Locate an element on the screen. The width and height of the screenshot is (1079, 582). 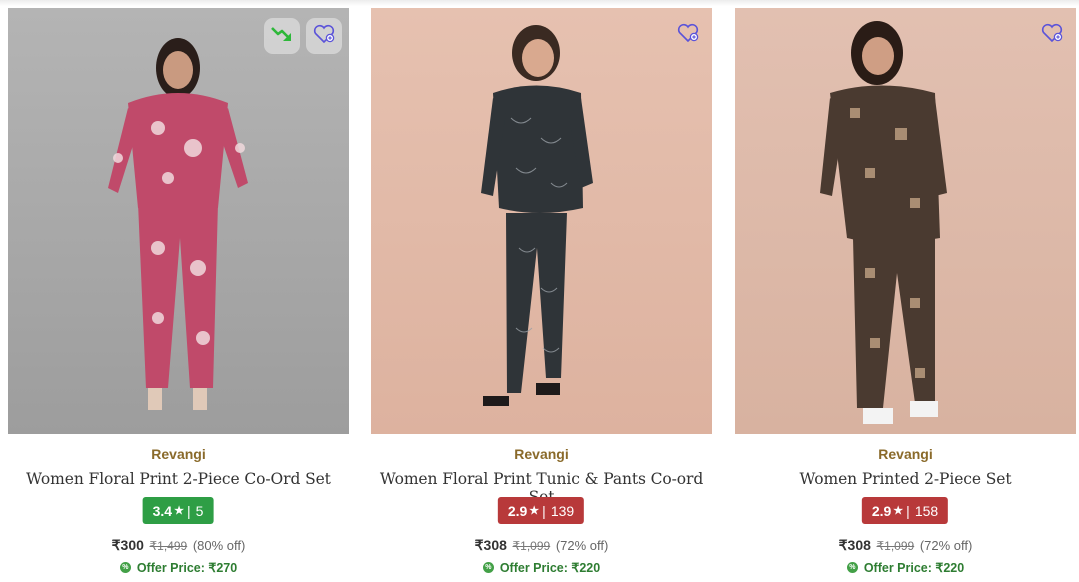
offer-price-row: % Offer Price: ₹270 is located at coordinates (178, 567).